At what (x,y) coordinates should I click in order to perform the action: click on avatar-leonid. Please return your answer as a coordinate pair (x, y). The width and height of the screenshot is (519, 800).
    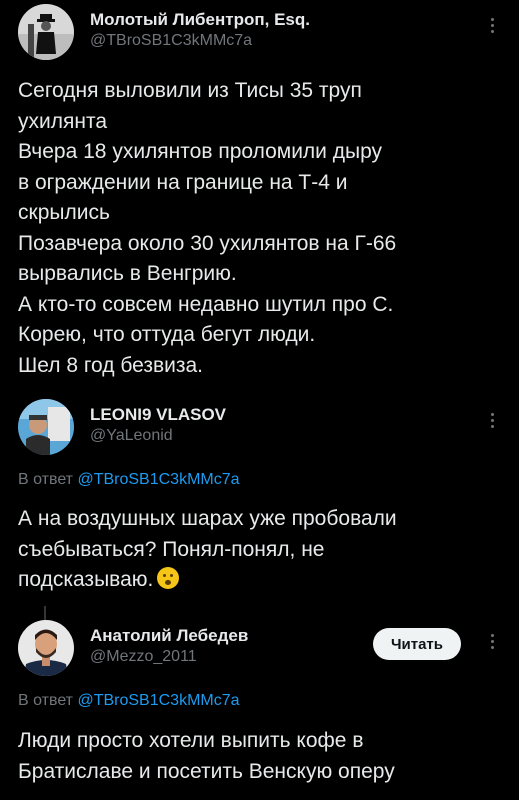
    Looking at the image, I should click on (46, 427).